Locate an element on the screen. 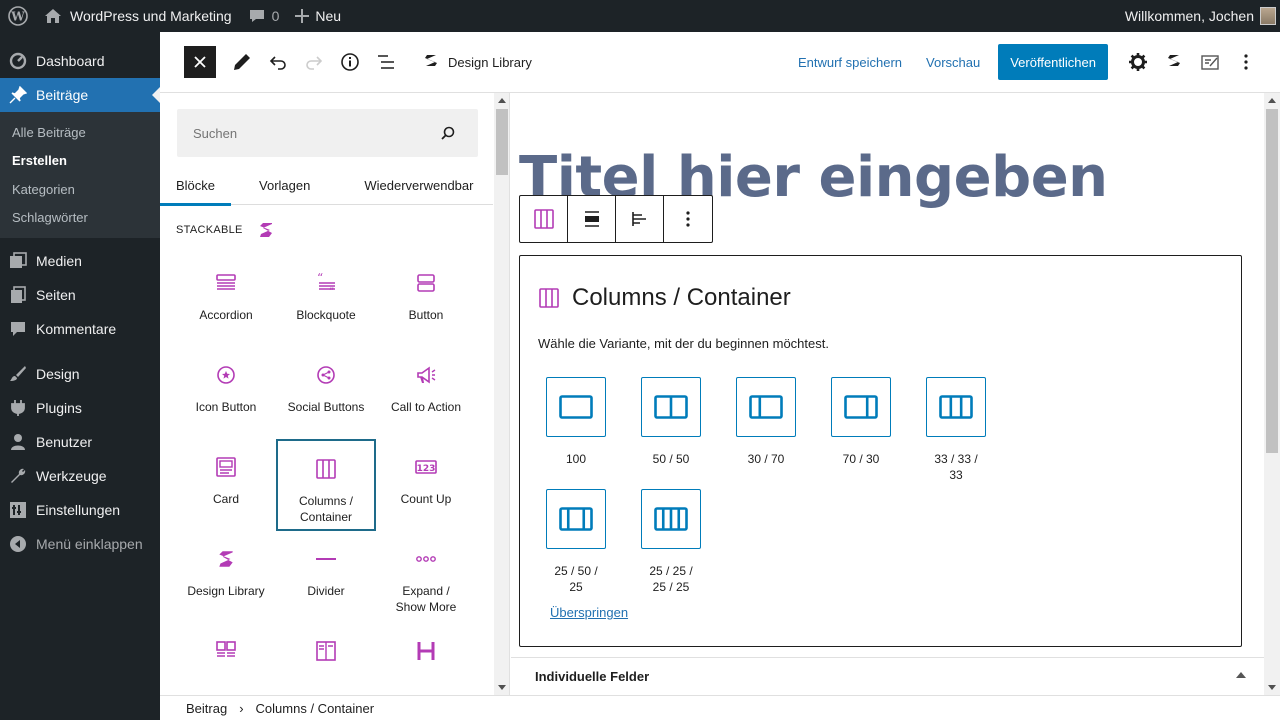 This screenshot has width=1280, height=720. user-icon is located at coordinates (18, 442).